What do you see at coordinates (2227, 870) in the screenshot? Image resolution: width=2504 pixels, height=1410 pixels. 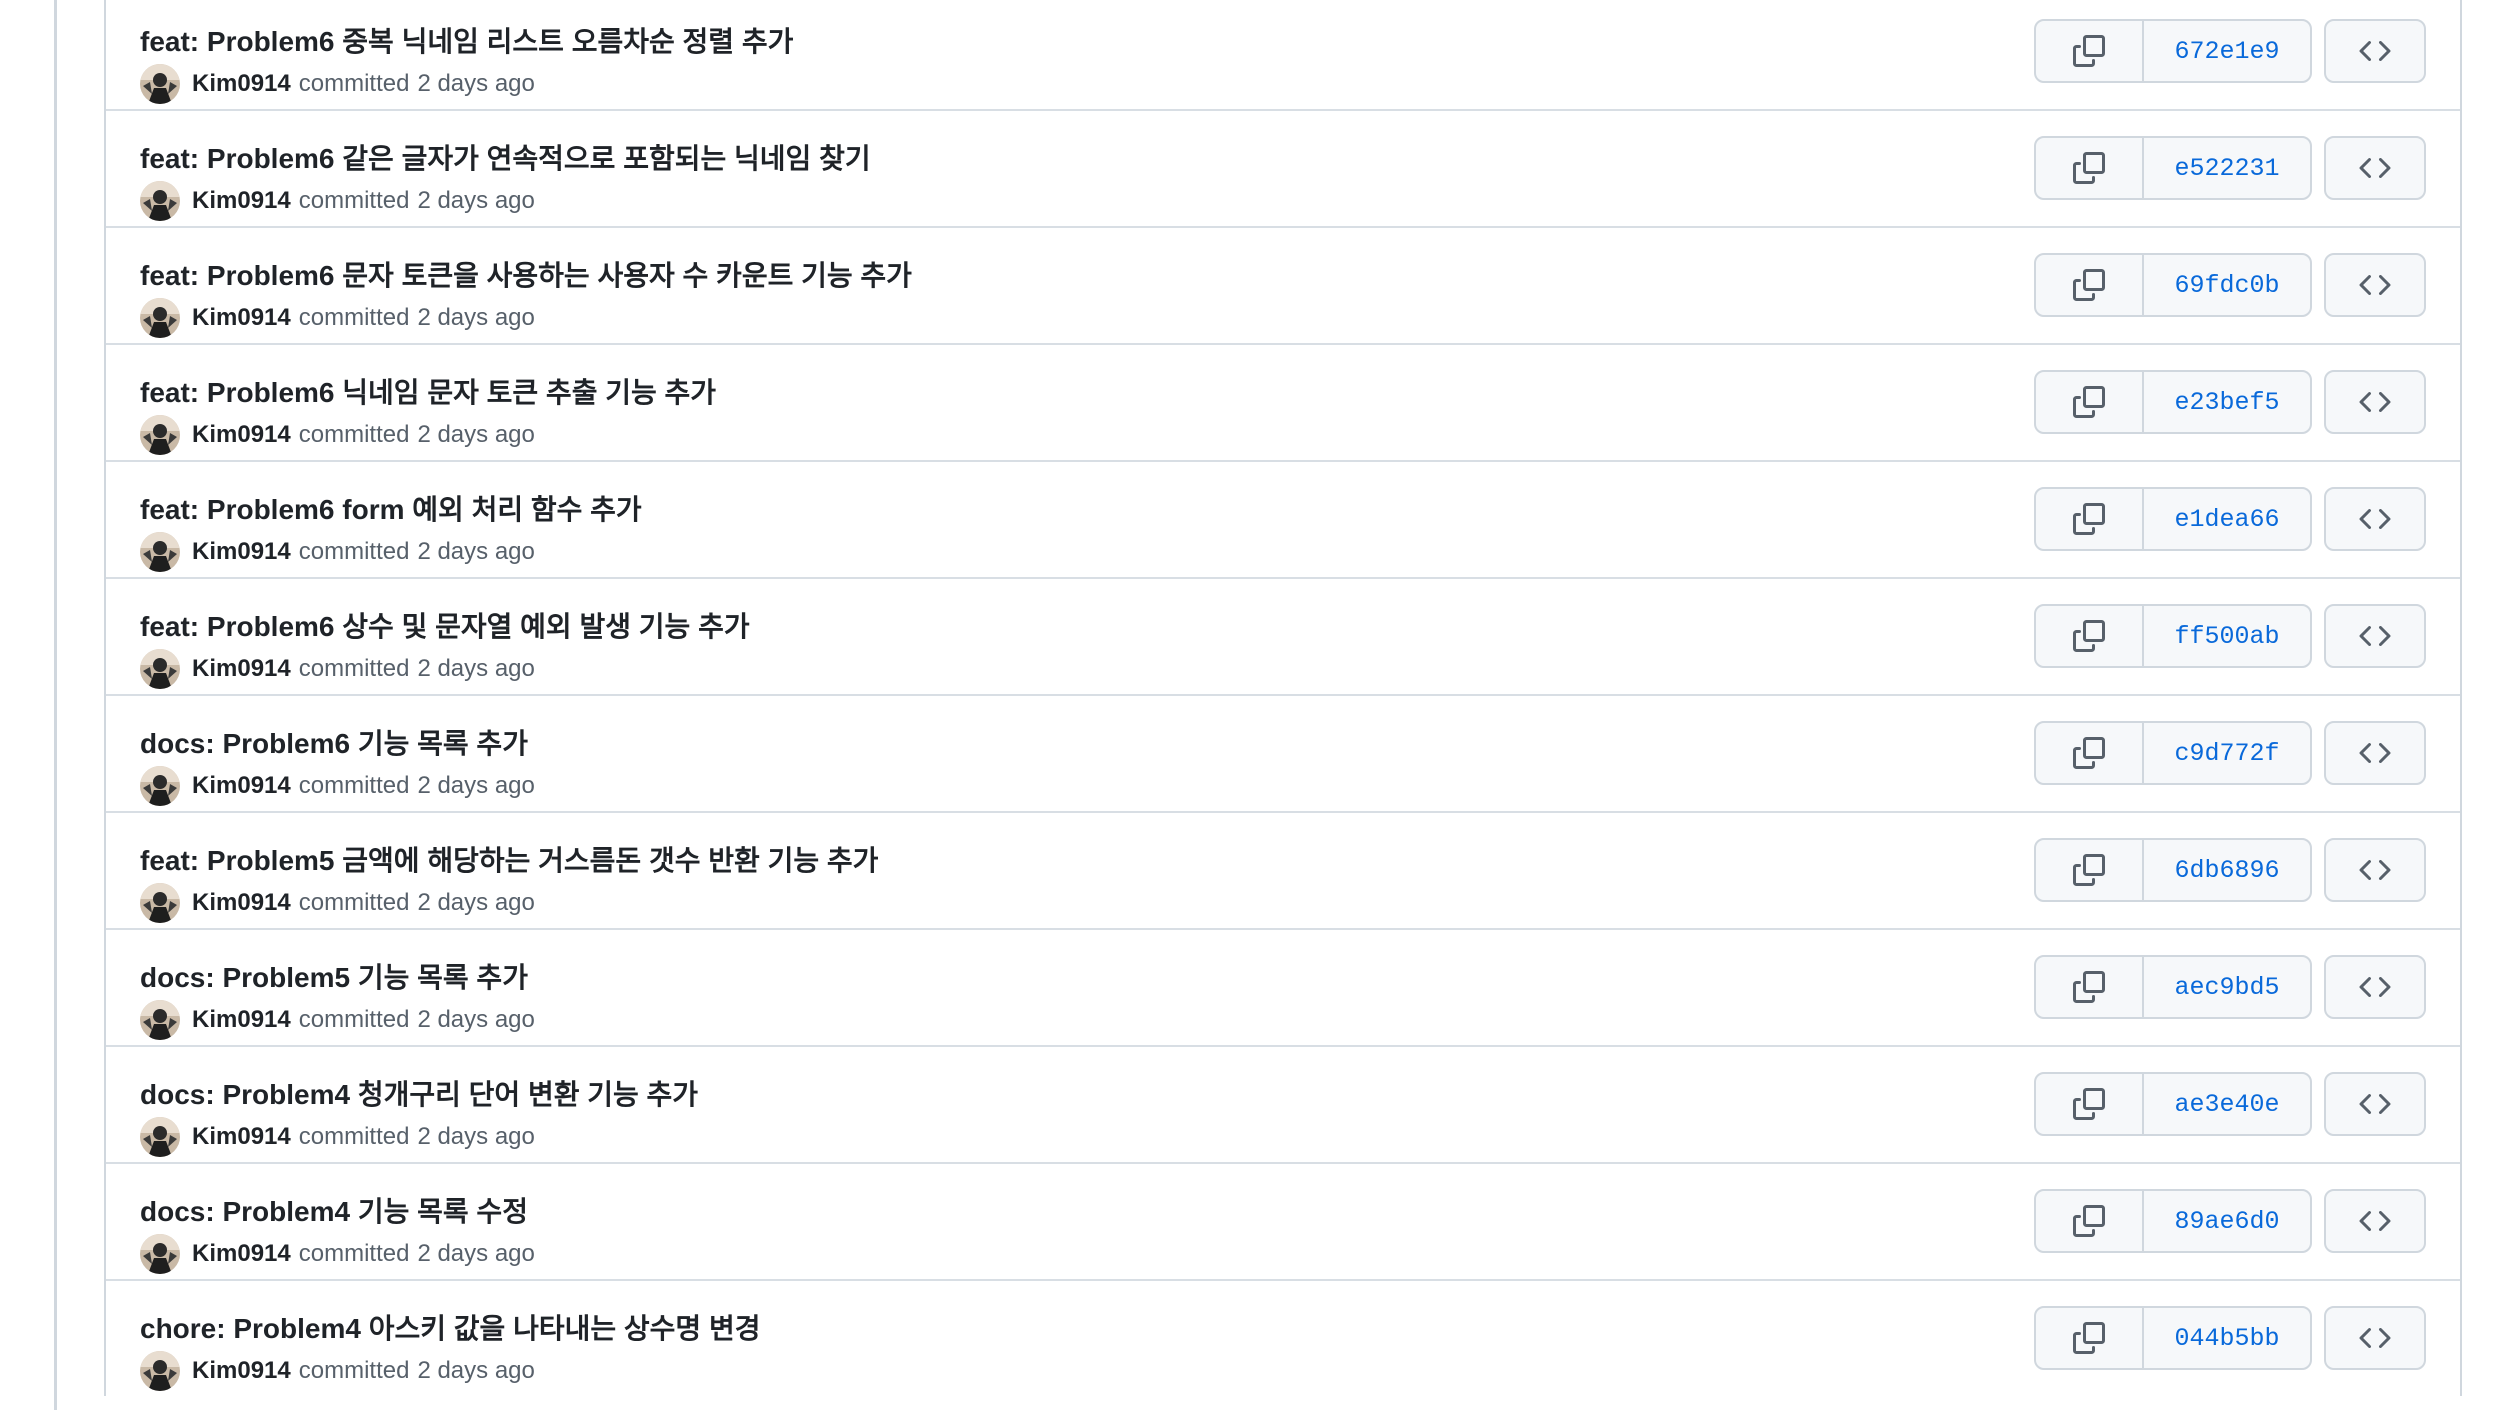 I see `commit-sha-link: 6db6896` at bounding box center [2227, 870].